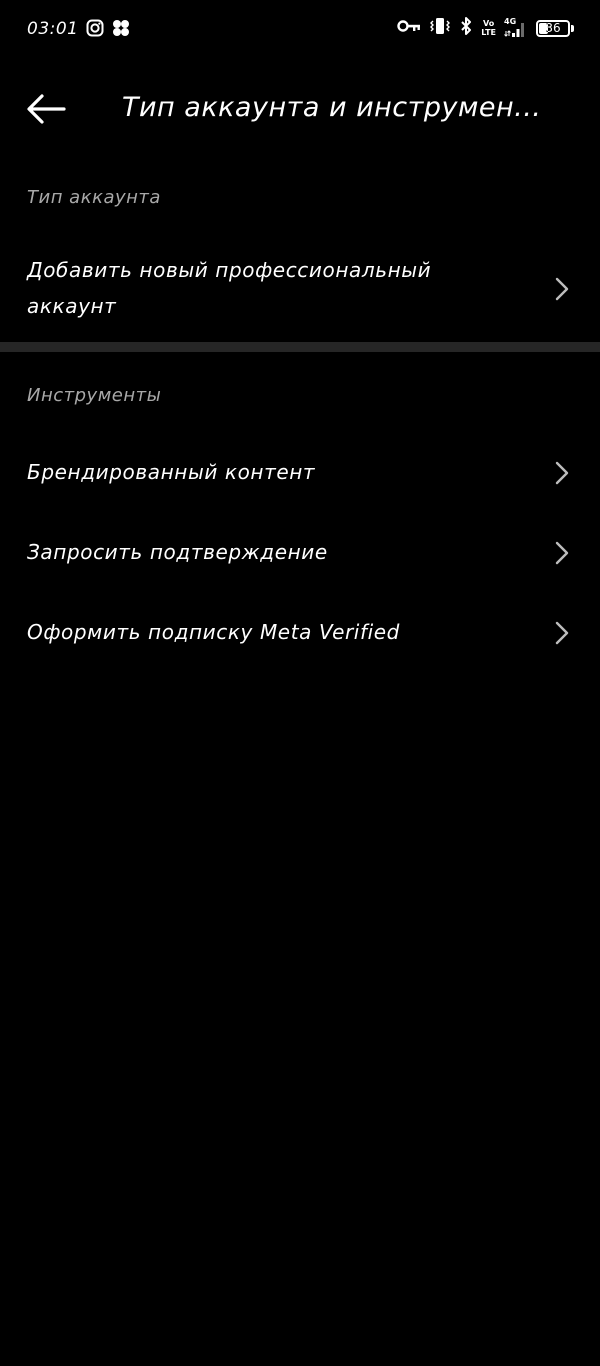 The width and height of the screenshot is (600, 1366). I want to click on volte-bottom-label: LTE, so click(488, 32).